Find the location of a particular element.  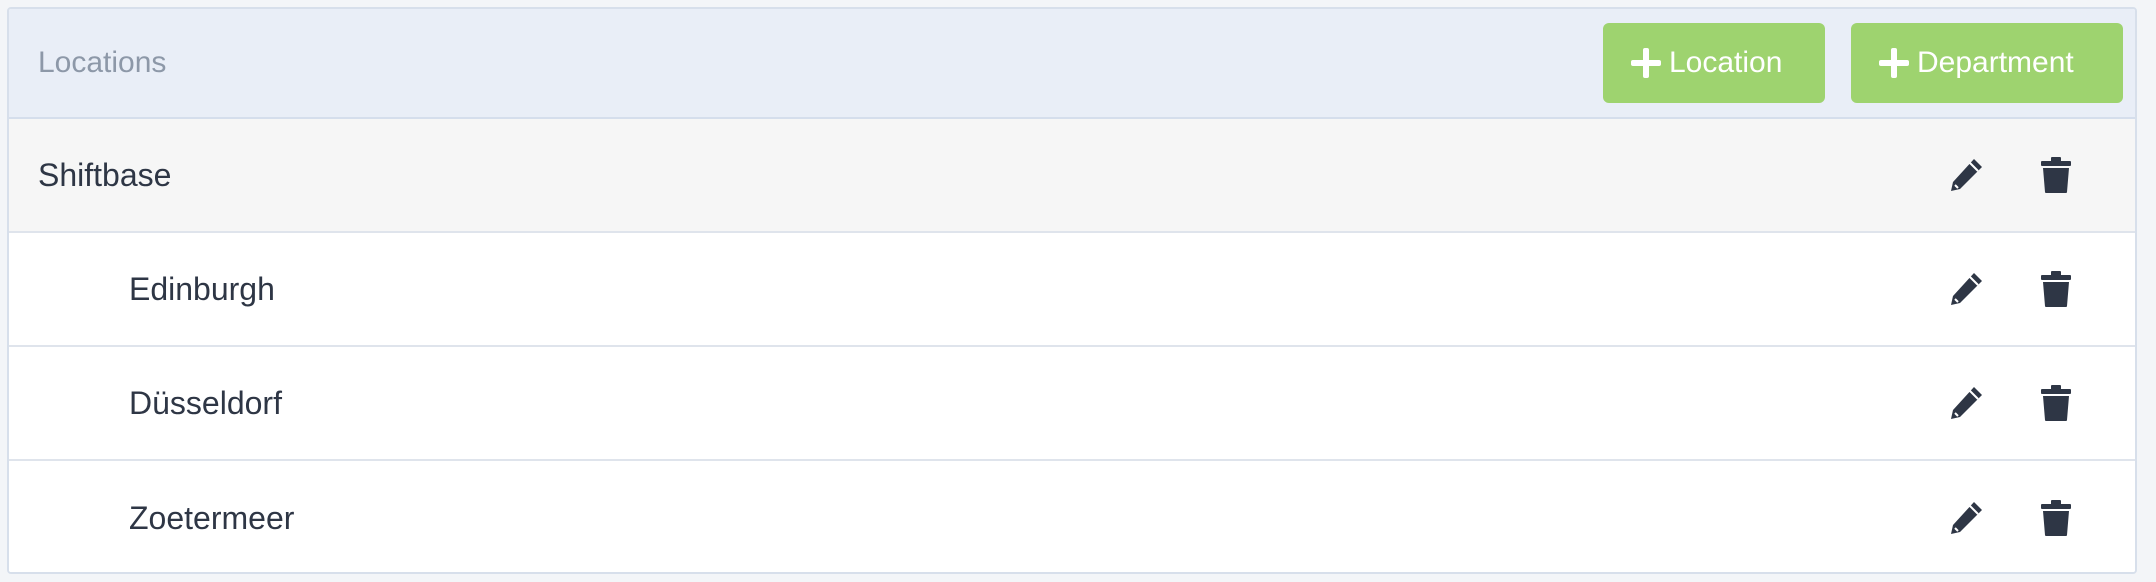

add-department-button: Department is located at coordinates (1987, 63).